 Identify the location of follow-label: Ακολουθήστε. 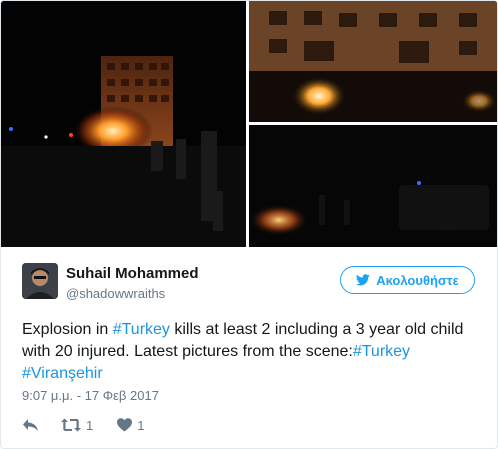
(417, 280).